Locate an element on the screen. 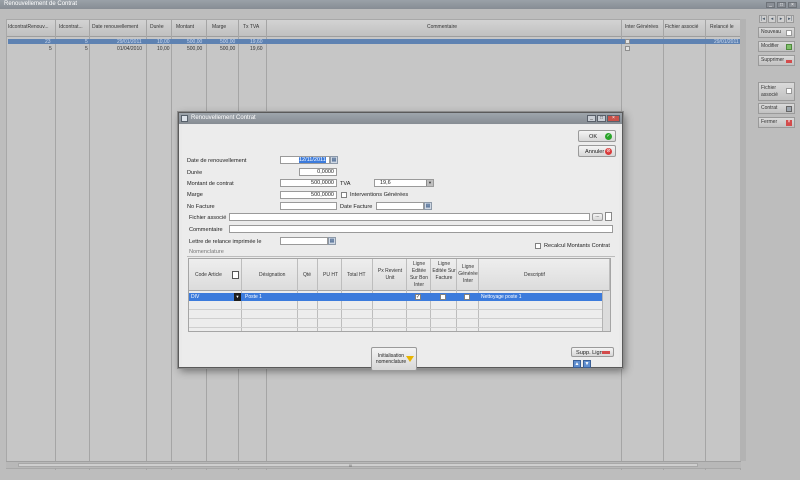 Image resolution: width=800 pixels, height=480 pixels. tva-select: 19,6 ▼ is located at coordinates (404, 183).